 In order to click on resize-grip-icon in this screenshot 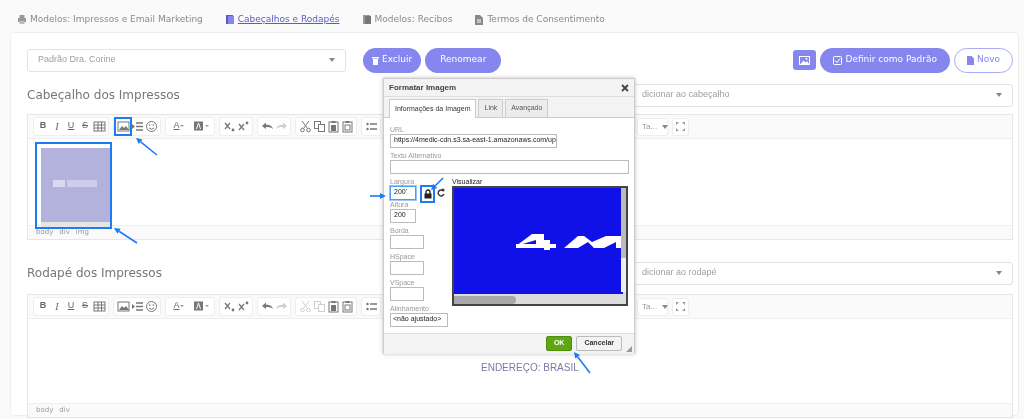, I will do `click(629, 348)`.